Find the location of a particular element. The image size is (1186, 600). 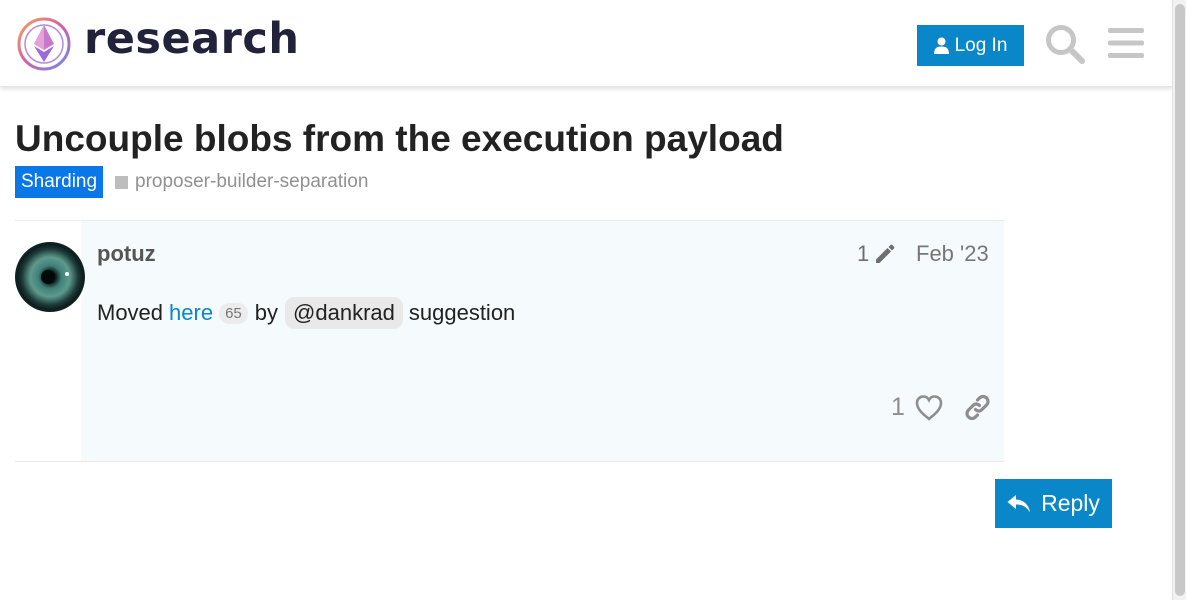

post-date: Feb '23 is located at coordinates (952, 254).